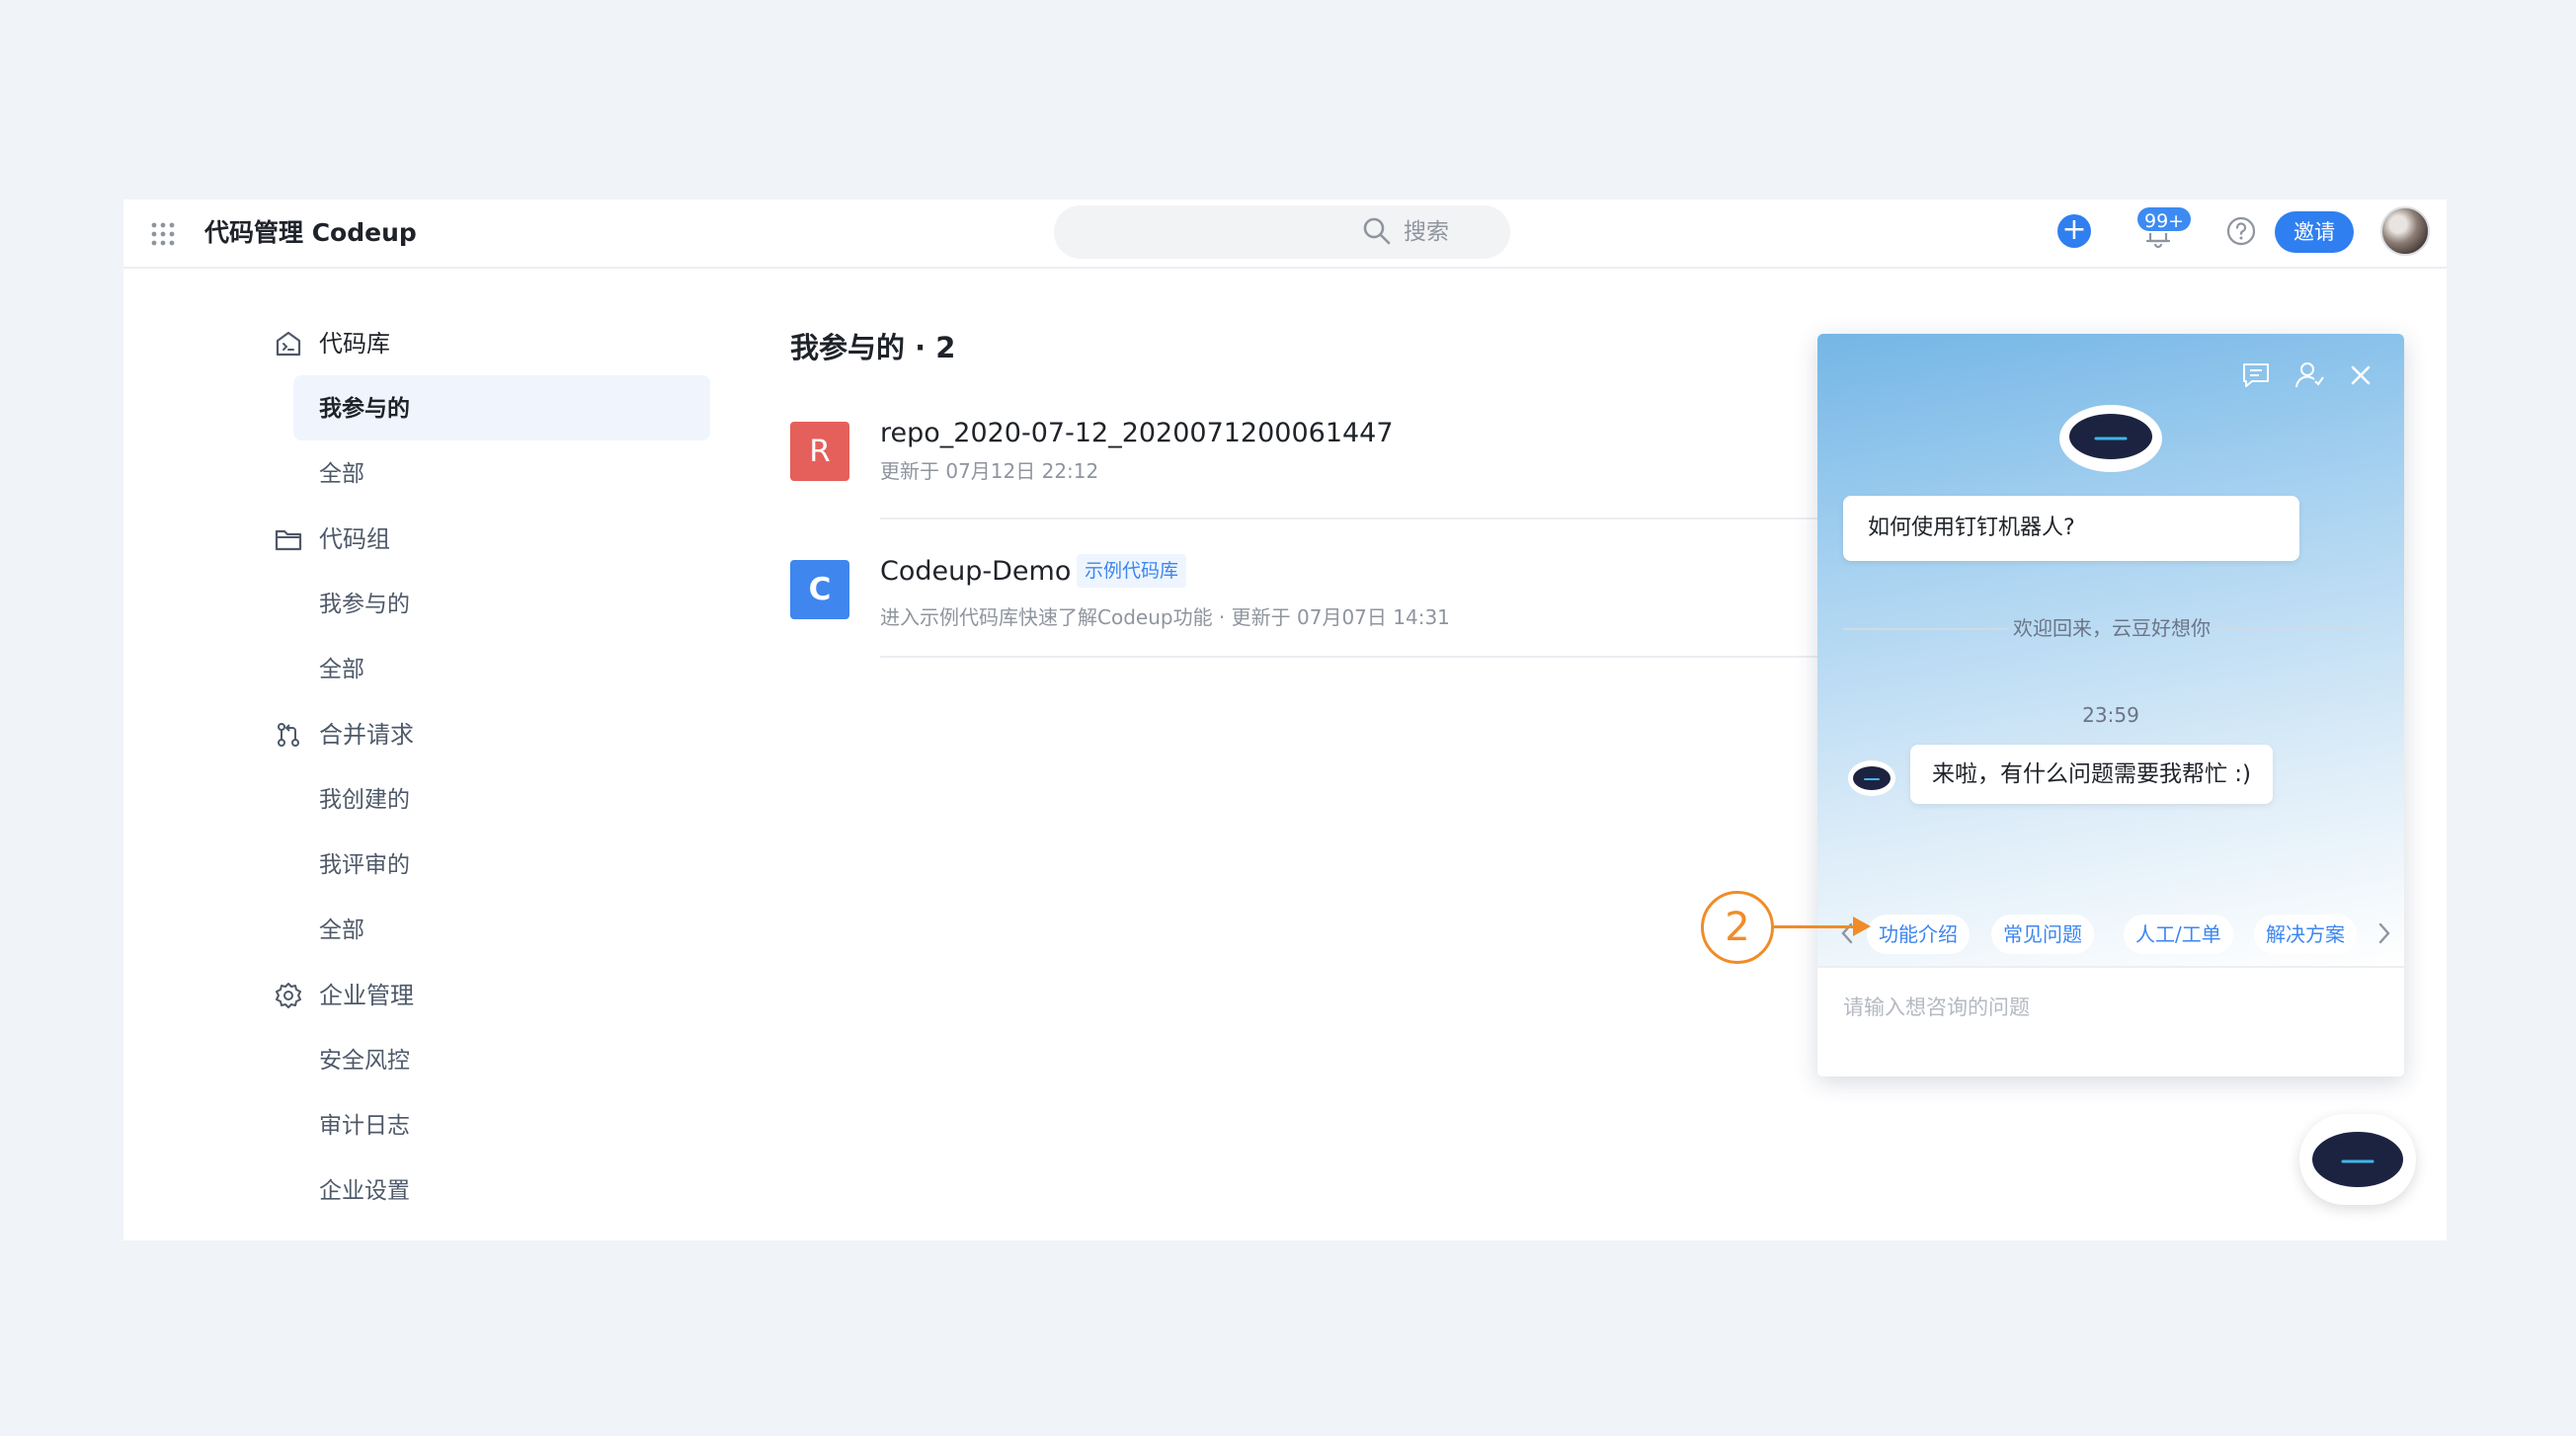  I want to click on quick-chip-features: 功能介绍, so click(1918, 934).